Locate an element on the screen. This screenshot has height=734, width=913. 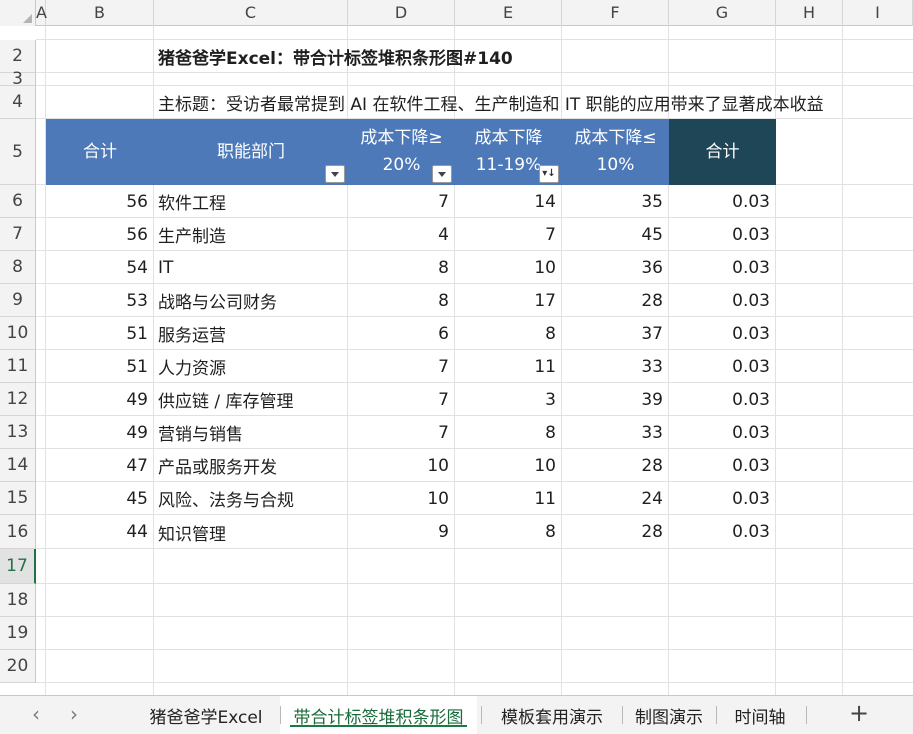
cell-cost-drop-20: 9 is located at coordinates (401, 532).